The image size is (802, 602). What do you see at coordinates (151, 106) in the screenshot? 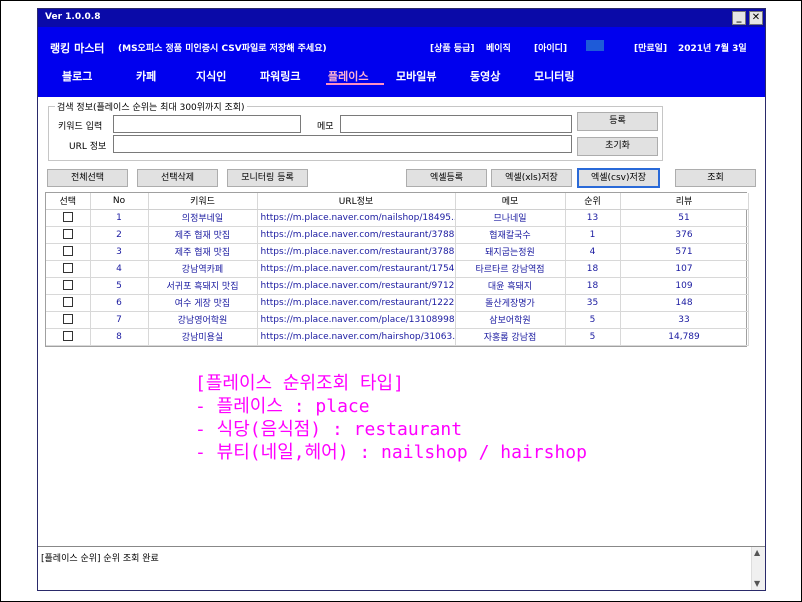
I see `search-group-title: 검색 정보(플레이스 순위는 최대 300위까지 조회)` at bounding box center [151, 106].